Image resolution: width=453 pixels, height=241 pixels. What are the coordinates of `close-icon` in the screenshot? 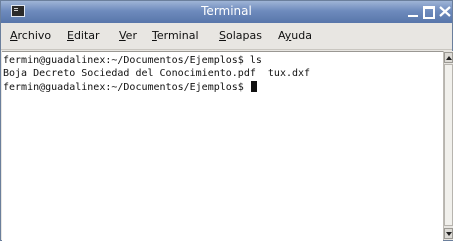 It's located at (445, 11).